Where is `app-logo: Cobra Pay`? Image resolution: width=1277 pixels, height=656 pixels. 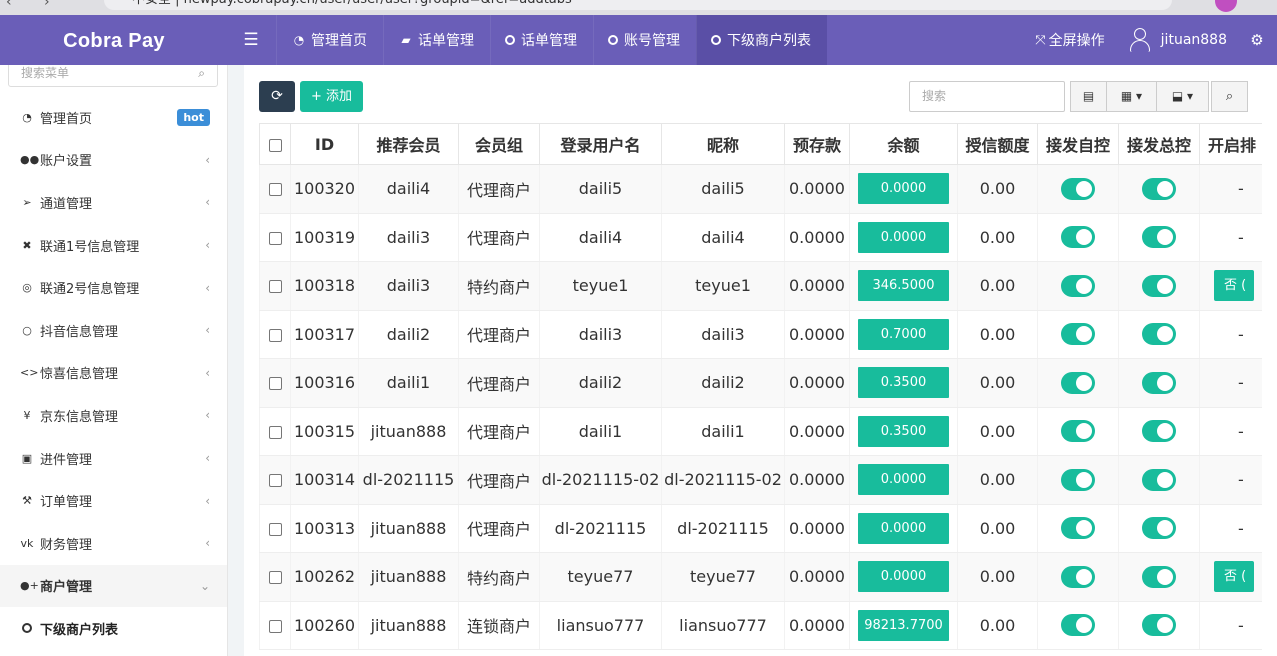
app-logo: Cobra Pay is located at coordinates (114, 40).